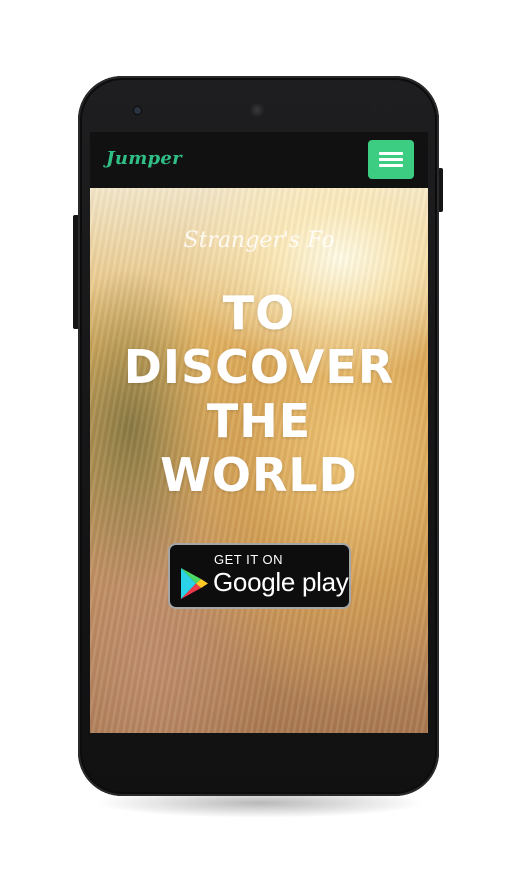 The height and width of the screenshot is (873, 517). I want to click on front-camera, so click(137, 110).